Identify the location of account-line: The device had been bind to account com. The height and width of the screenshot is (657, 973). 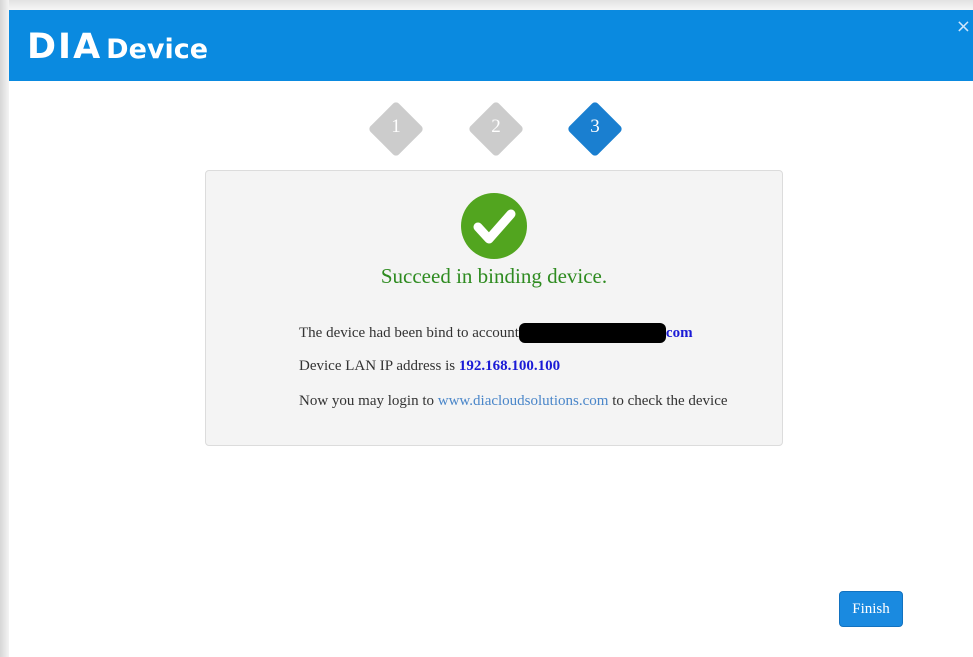
(496, 333).